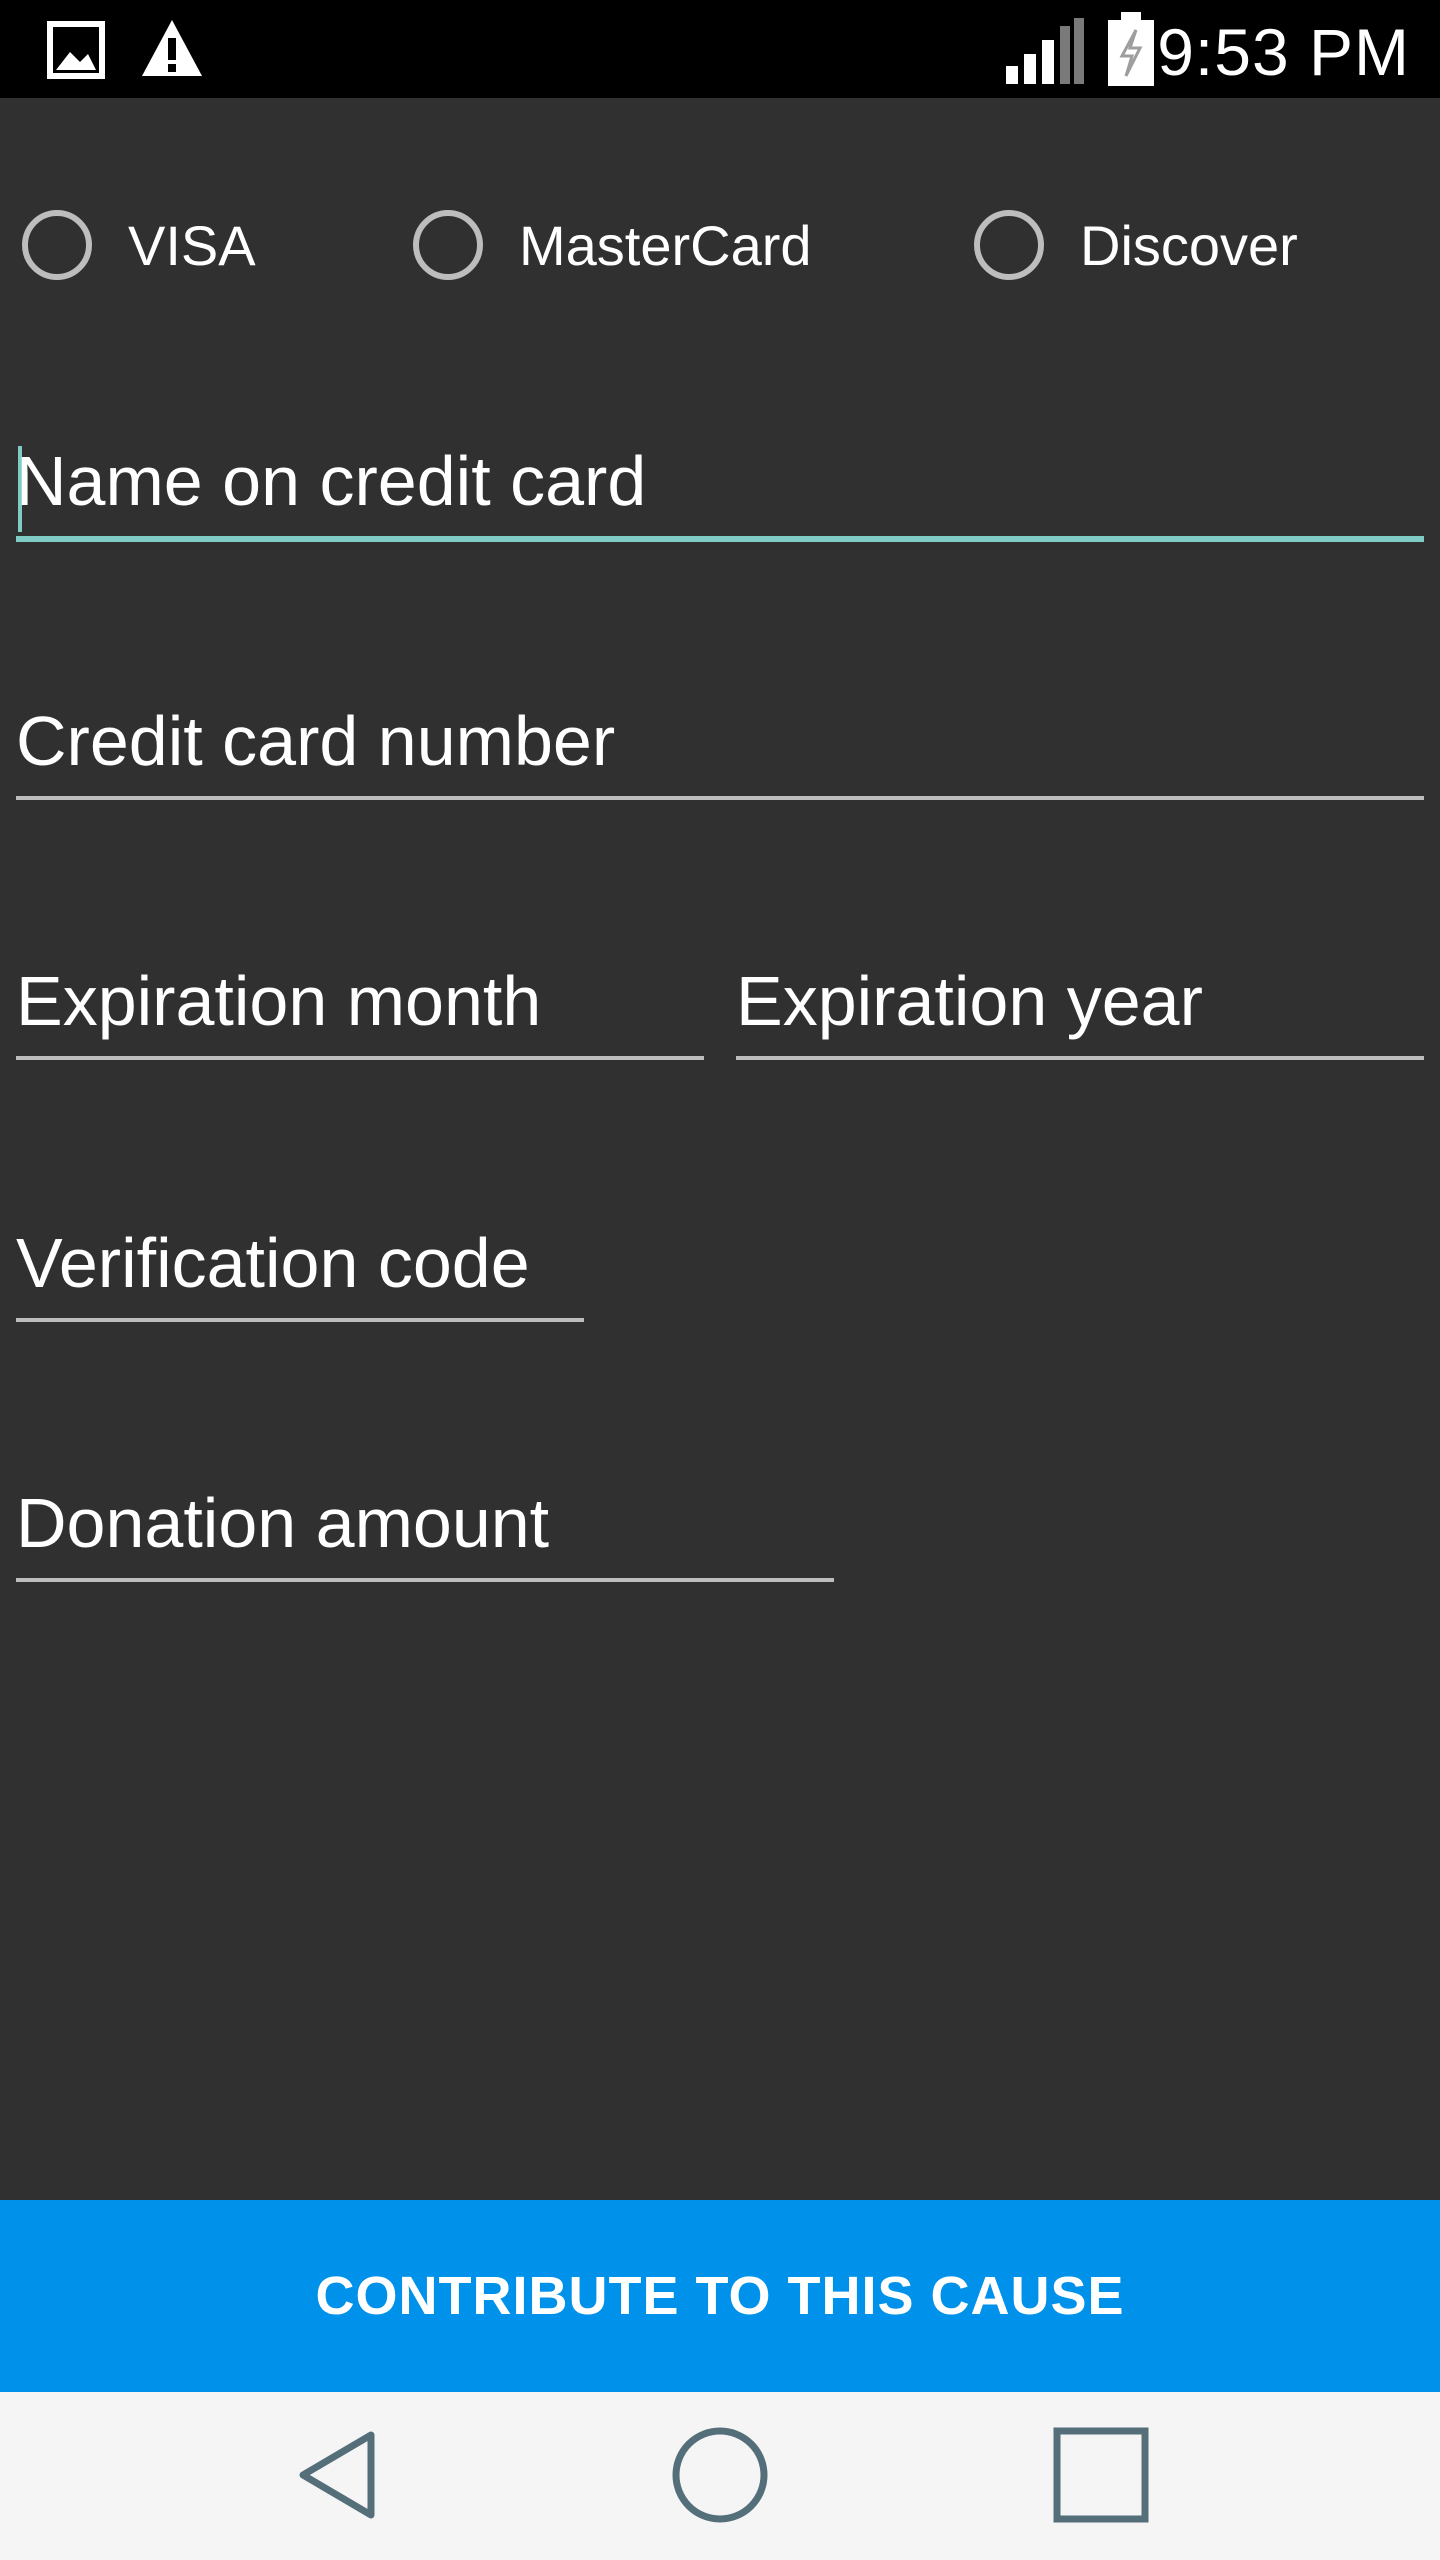 The width and height of the screenshot is (1440, 2560). I want to click on expiration-month-input, so click(360, 1001).